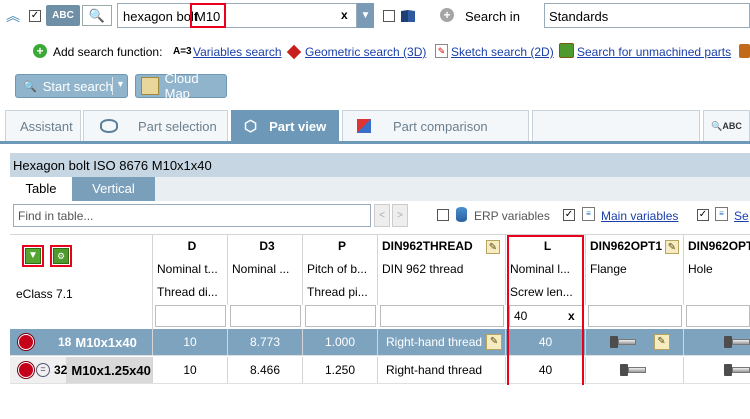 Image resolution: width=750 pixels, height=419 pixels. I want to click on add-search-scope-icon: +, so click(447, 15).